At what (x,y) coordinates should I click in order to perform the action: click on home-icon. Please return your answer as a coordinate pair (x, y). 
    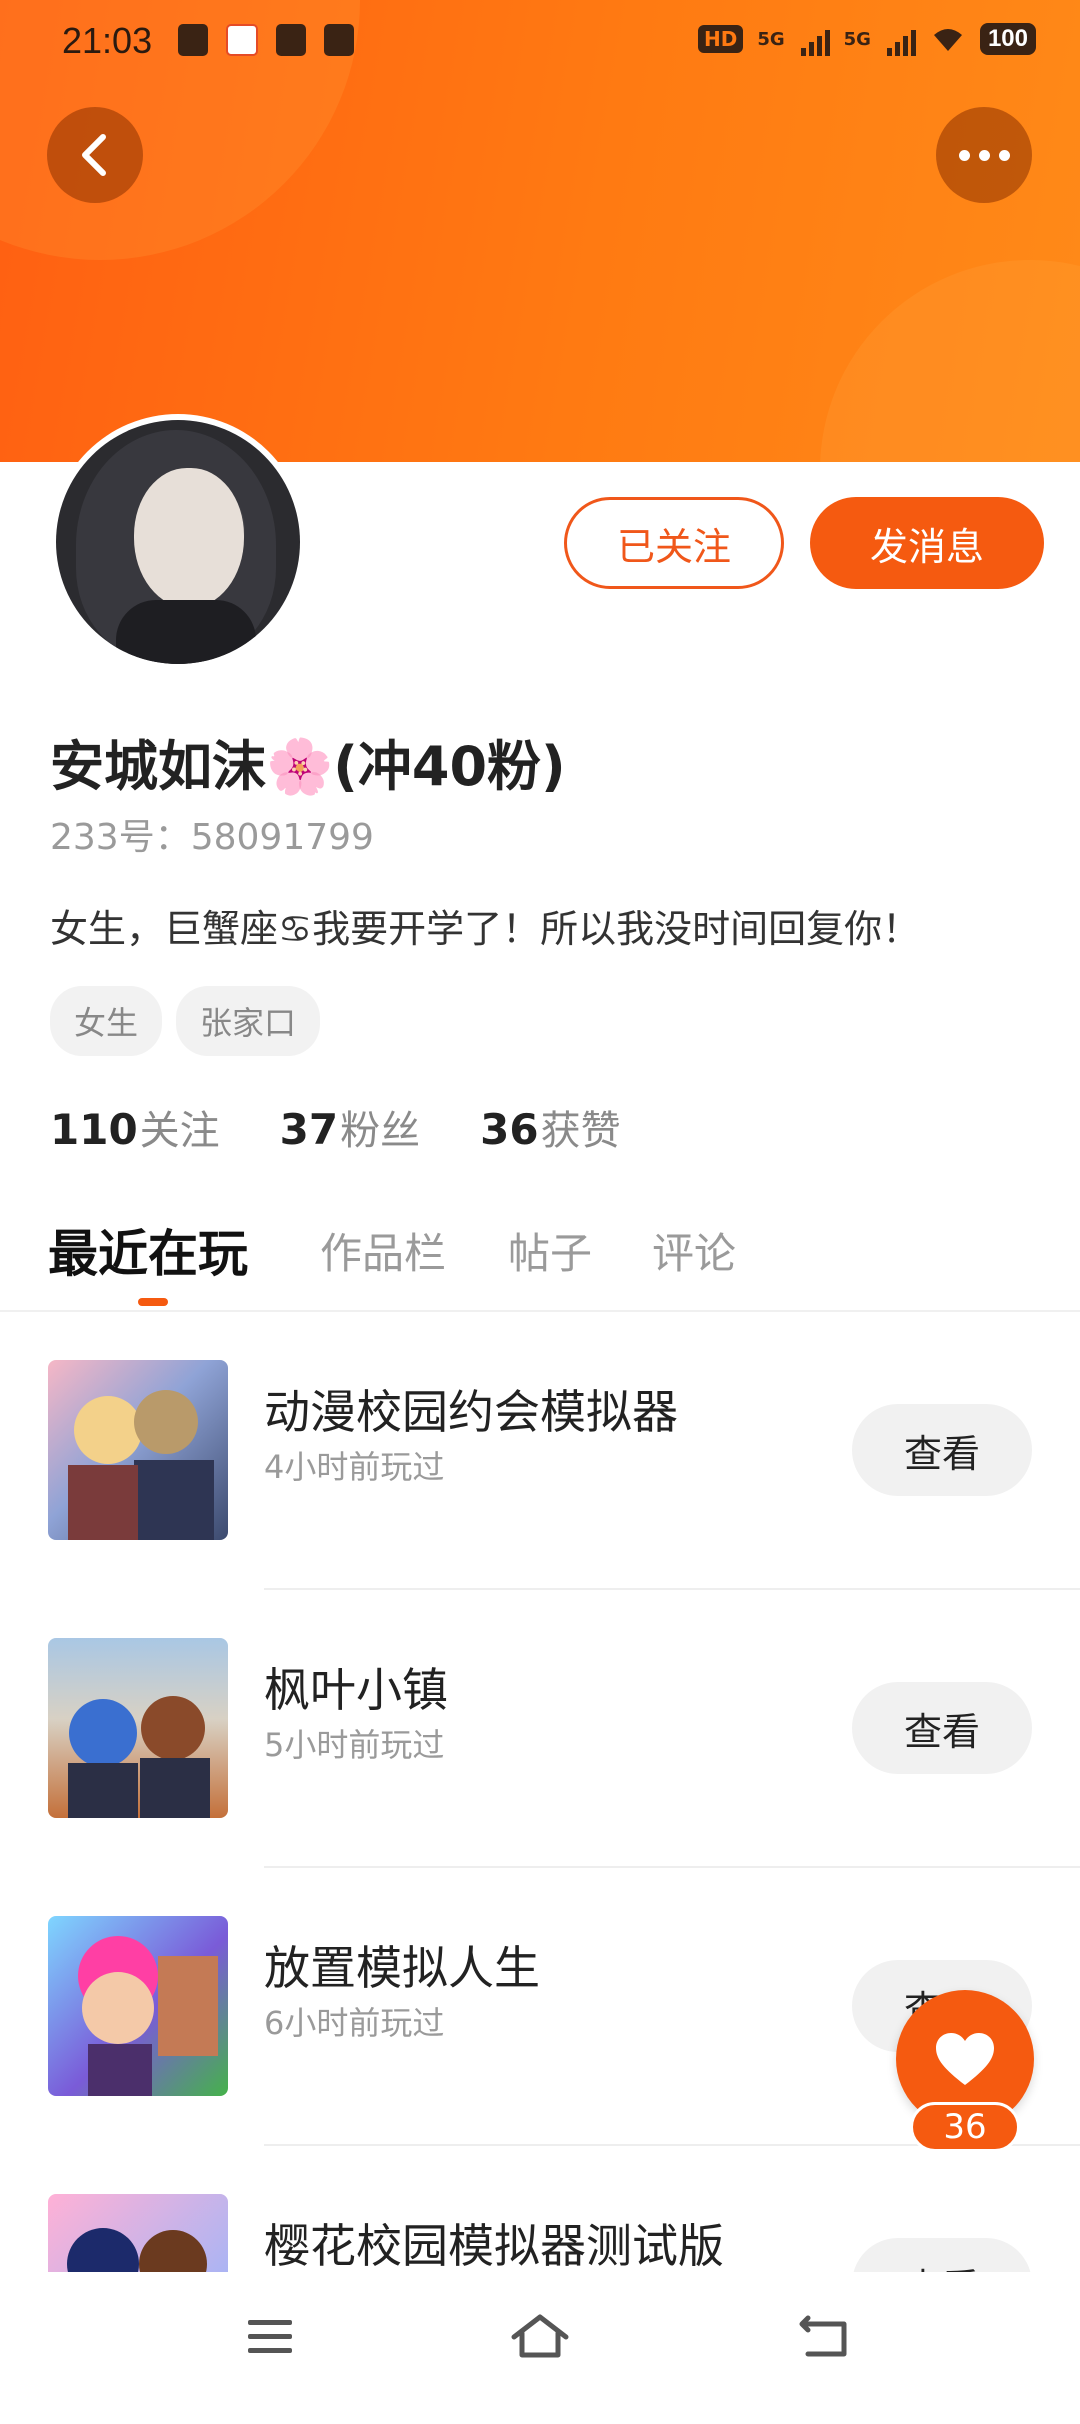
    Looking at the image, I should click on (540, 2336).